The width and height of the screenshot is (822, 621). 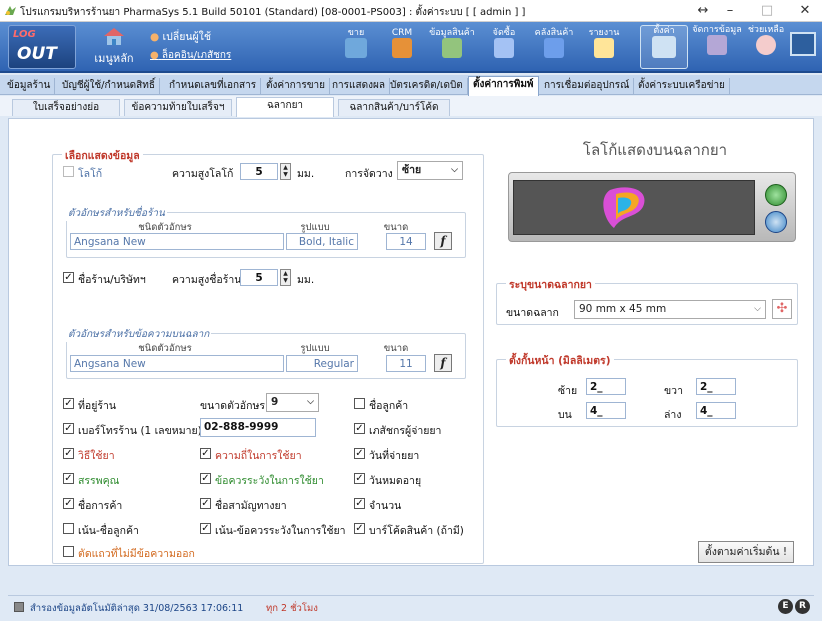 I want to click on shop-font-size-field: 14, so click(x=406, y=241).